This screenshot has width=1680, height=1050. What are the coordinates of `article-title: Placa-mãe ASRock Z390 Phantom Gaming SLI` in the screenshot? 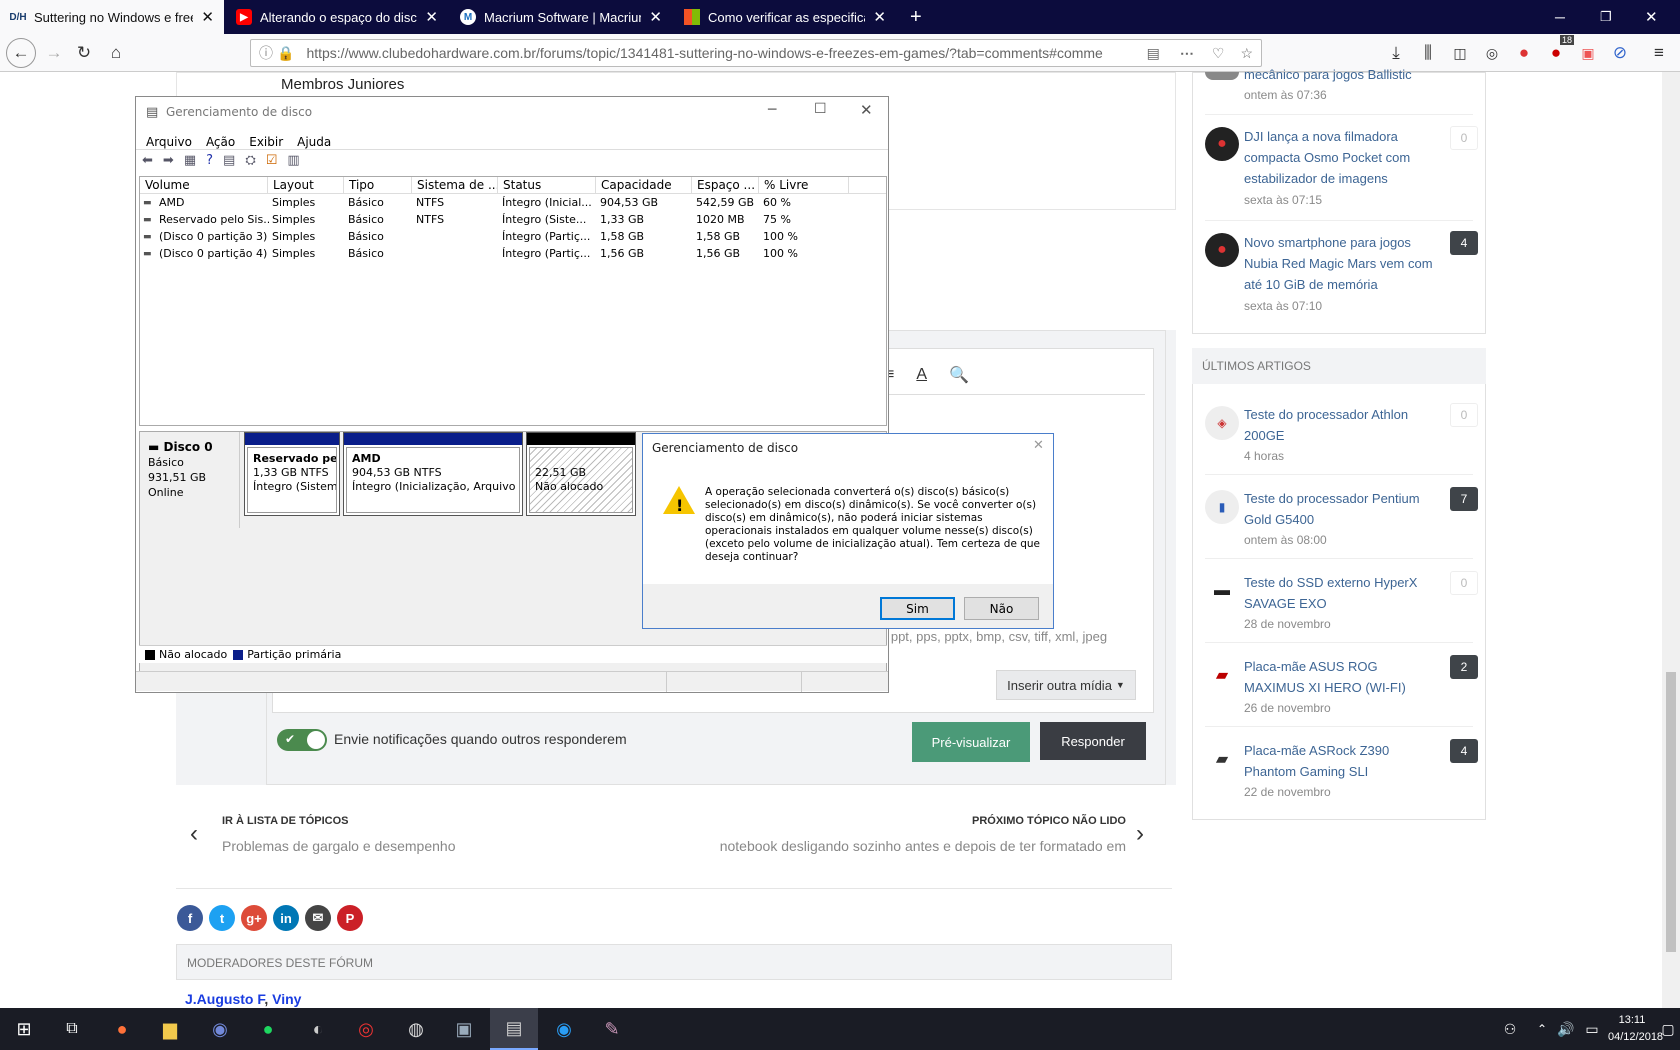 It's located at (1334, 761).